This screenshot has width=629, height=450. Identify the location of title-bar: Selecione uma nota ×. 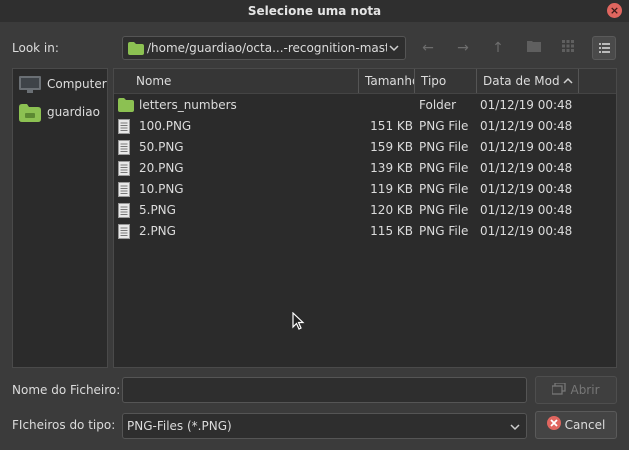
(314, 11).